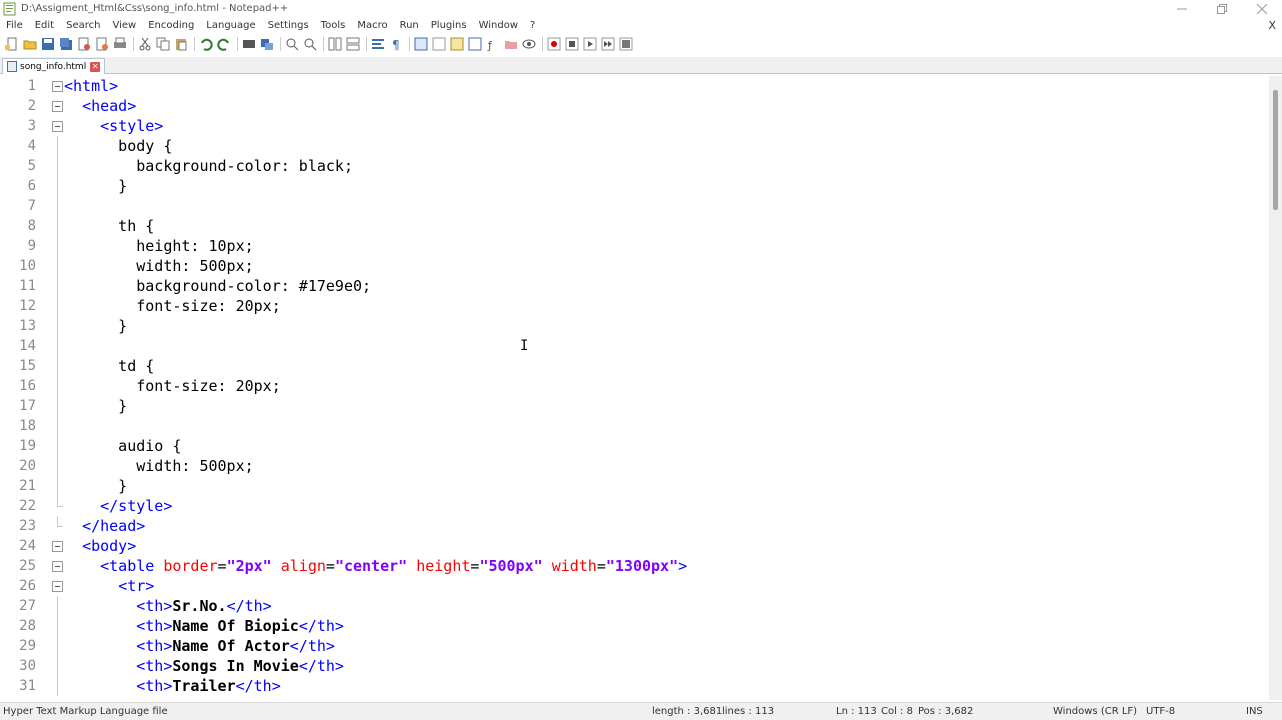  What do you see at coordinates (635, 426) in the screenshot?
I see `code-line: 18` at bounding box center [635, 426].